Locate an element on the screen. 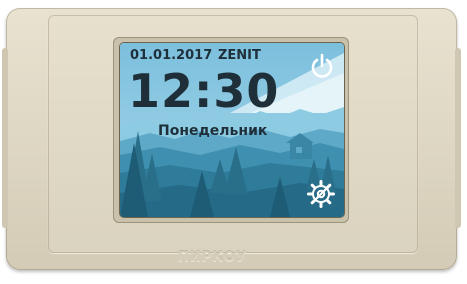  brand-label: ZENIT is located at coordinates (239, 55).